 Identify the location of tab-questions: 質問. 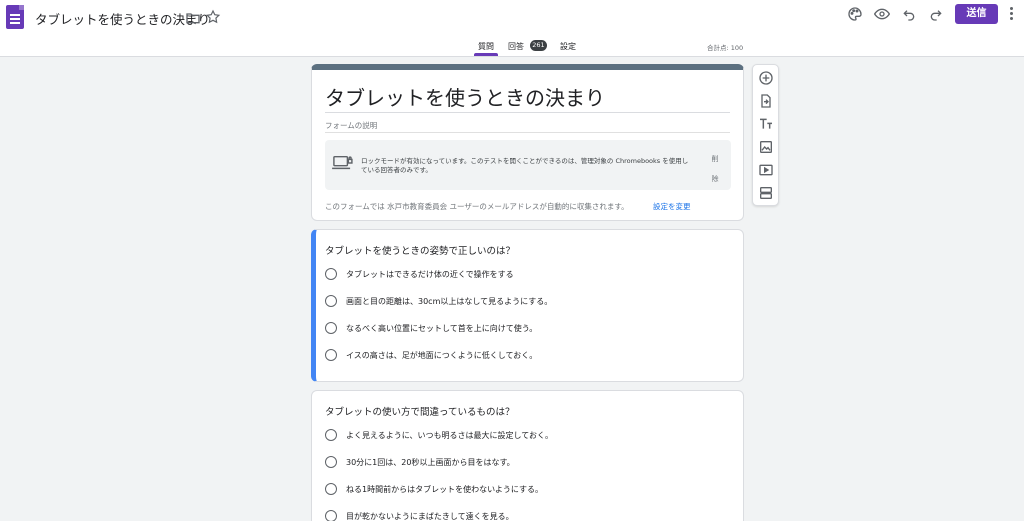
(486, 46).